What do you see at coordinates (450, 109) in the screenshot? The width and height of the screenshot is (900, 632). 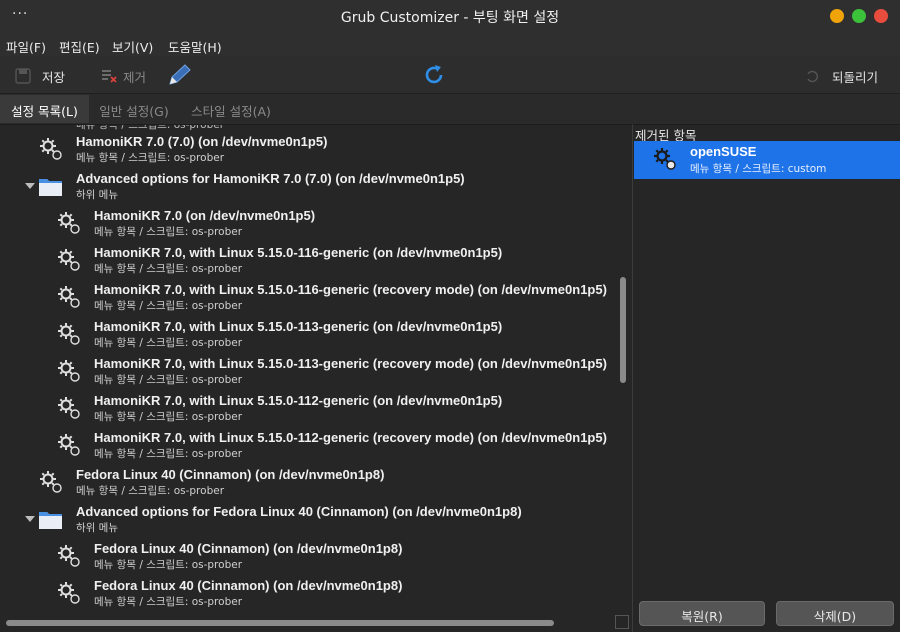 I see `tab-bar: 설정 목록(L) 일반 설정(G) 스타일 설정(A)` at bounding box center [450, 109].